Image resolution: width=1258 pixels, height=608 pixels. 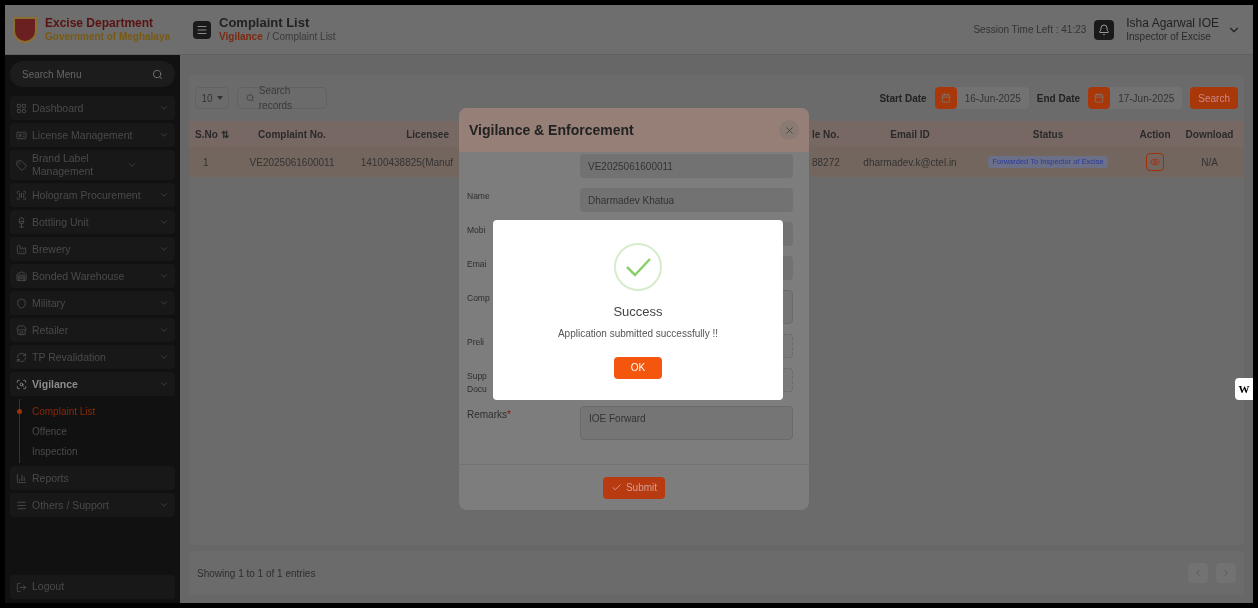 What do you see at coordinates (477, 230) in the screenshot?
I see `field-label: Mobi` at bounding box center [477, 230].